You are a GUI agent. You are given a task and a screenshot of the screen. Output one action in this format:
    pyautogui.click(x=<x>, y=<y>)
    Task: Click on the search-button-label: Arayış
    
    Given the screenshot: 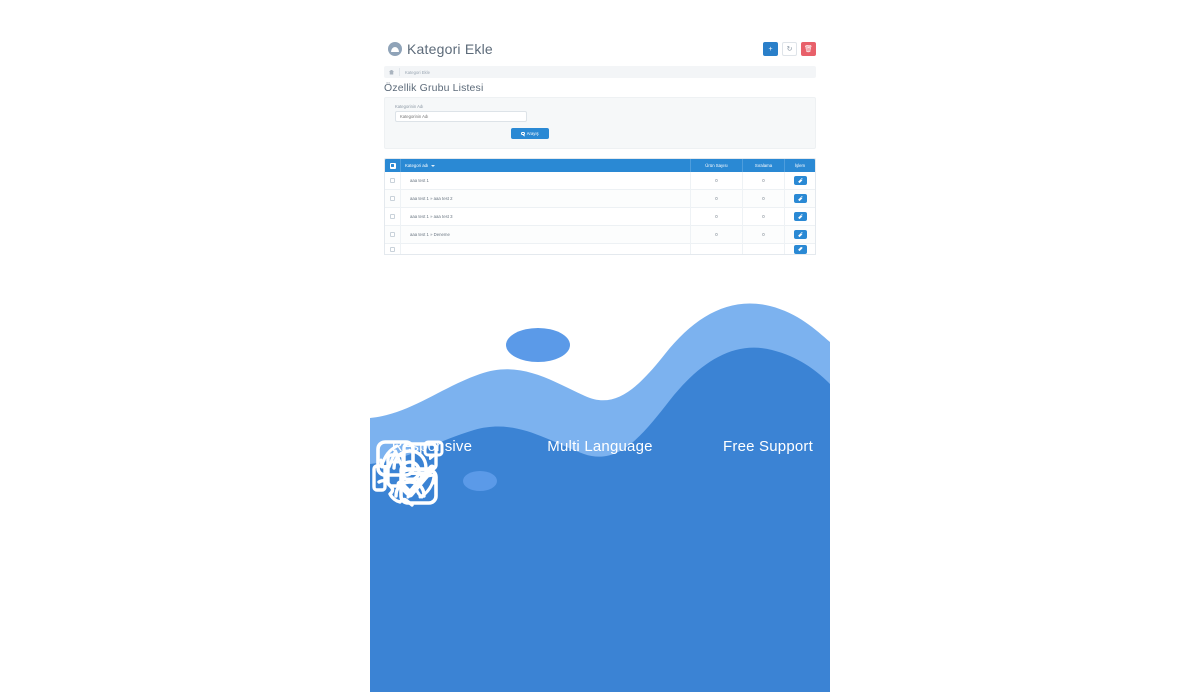 What is the action you would take?
    pyautogui.click(x=532, y=133)
    